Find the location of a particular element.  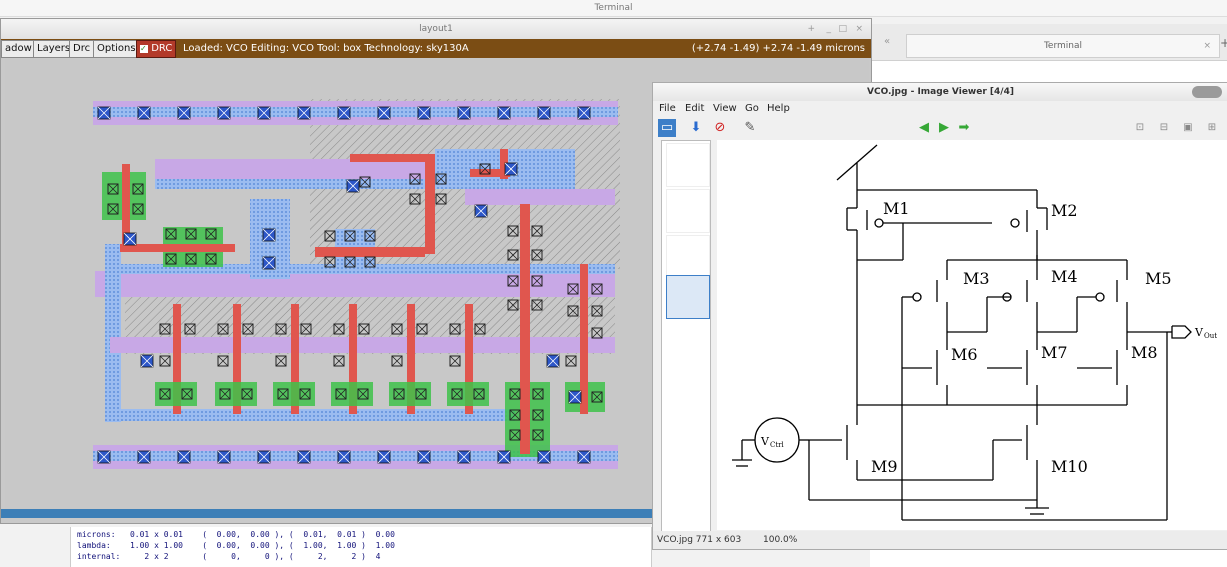

close-icon: × is located at coordinates (859, 29).